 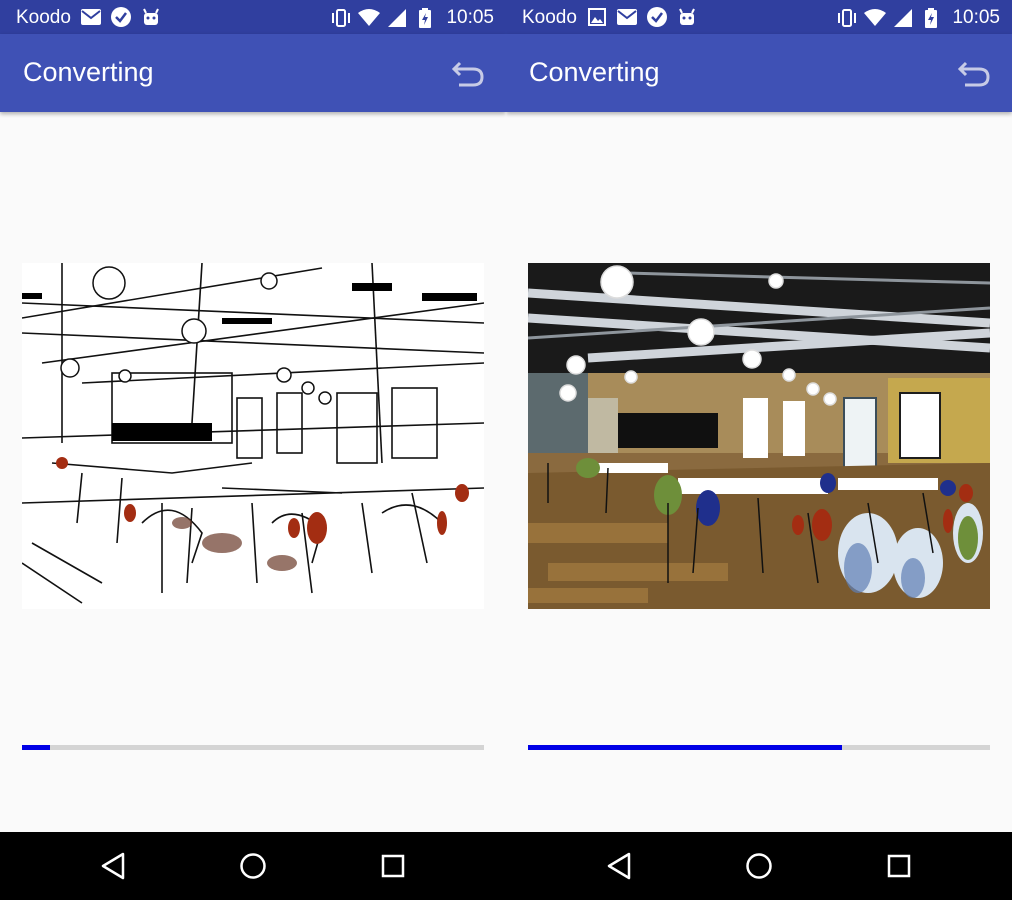 What do you see at coordinates (506, 866) in the screenshot?
I see `navigation-bar` at bounding box center [506, 866].